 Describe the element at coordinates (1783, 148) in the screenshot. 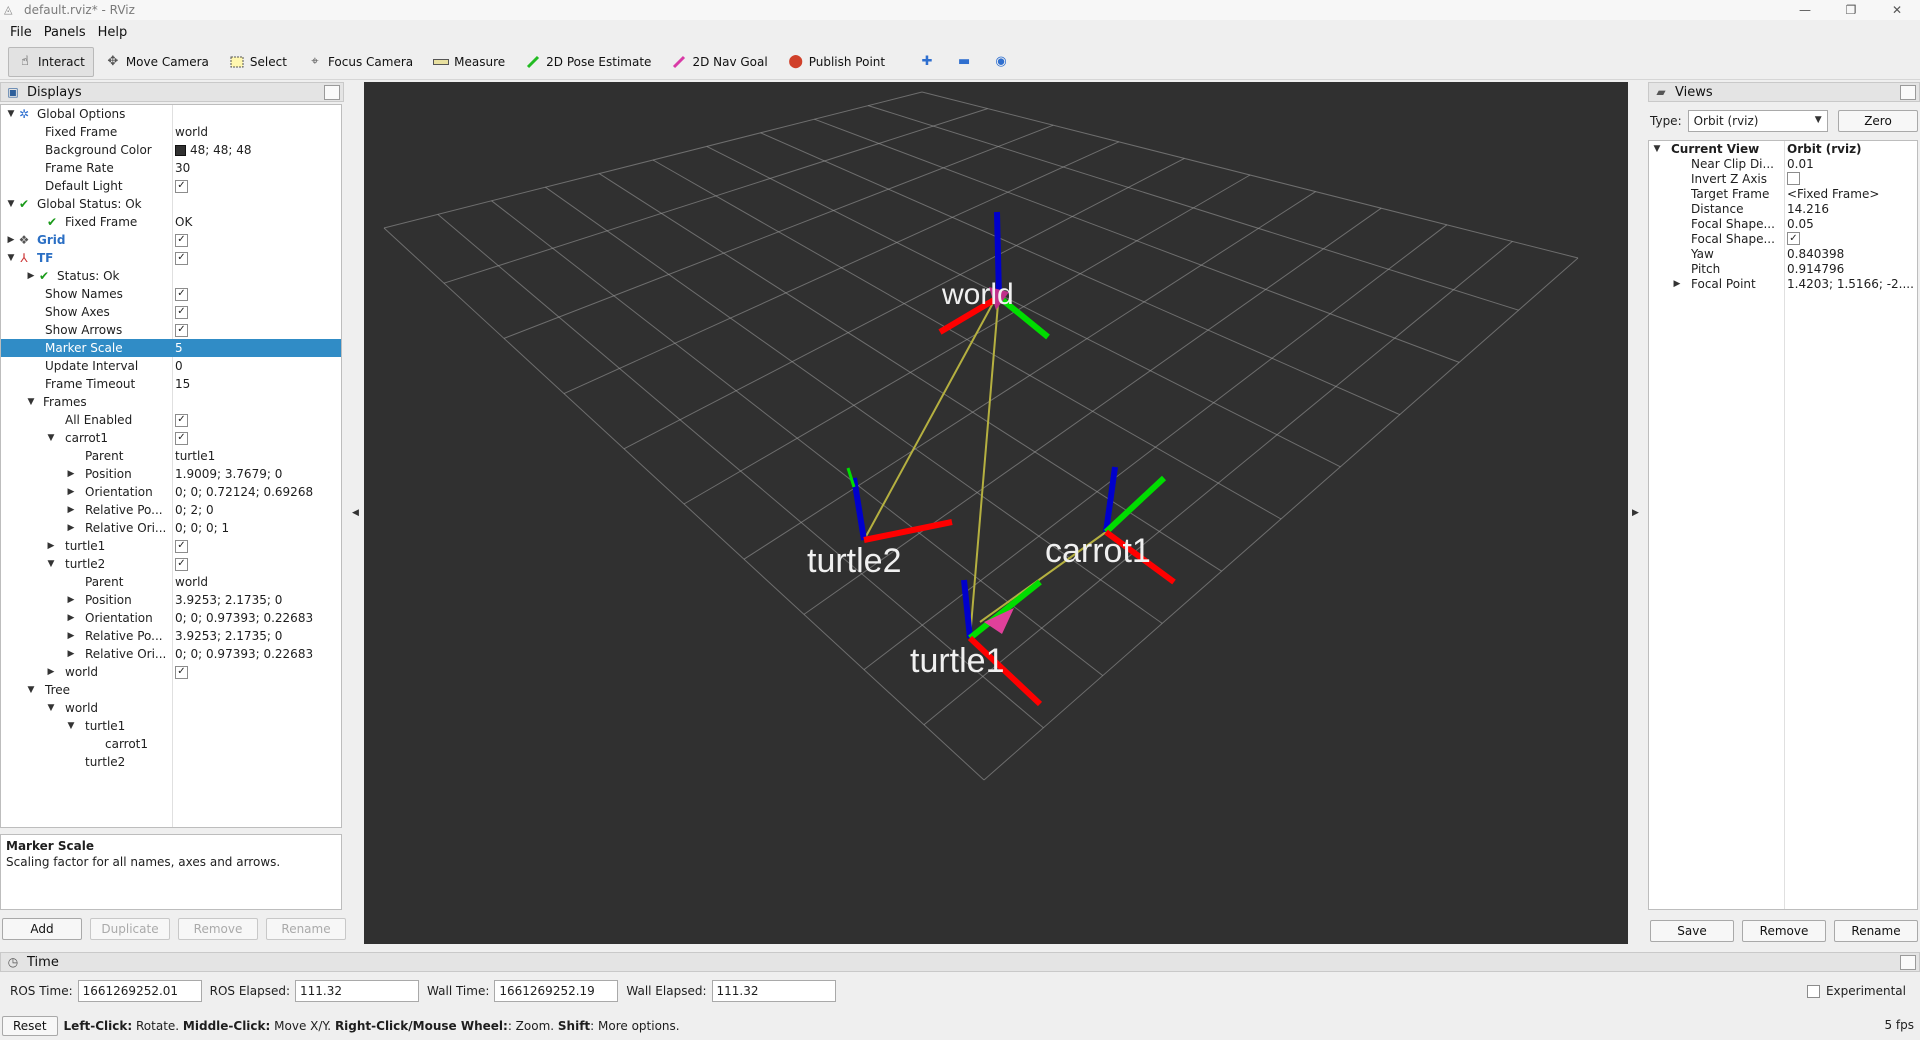

I see `view-row-current-view: ▼ Current View Orbit (rviz)` at that location.